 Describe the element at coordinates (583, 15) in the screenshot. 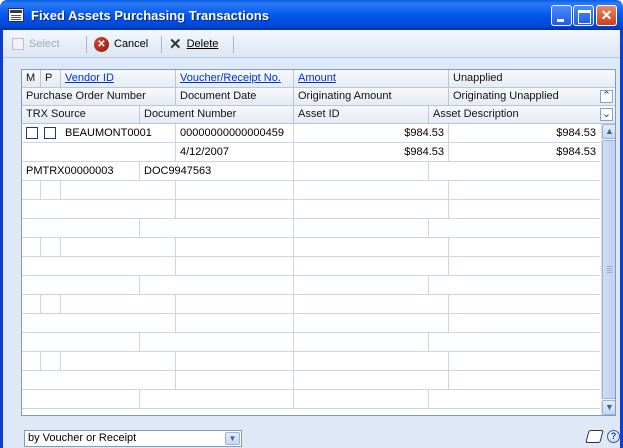

I see `maximize-button` at that location.